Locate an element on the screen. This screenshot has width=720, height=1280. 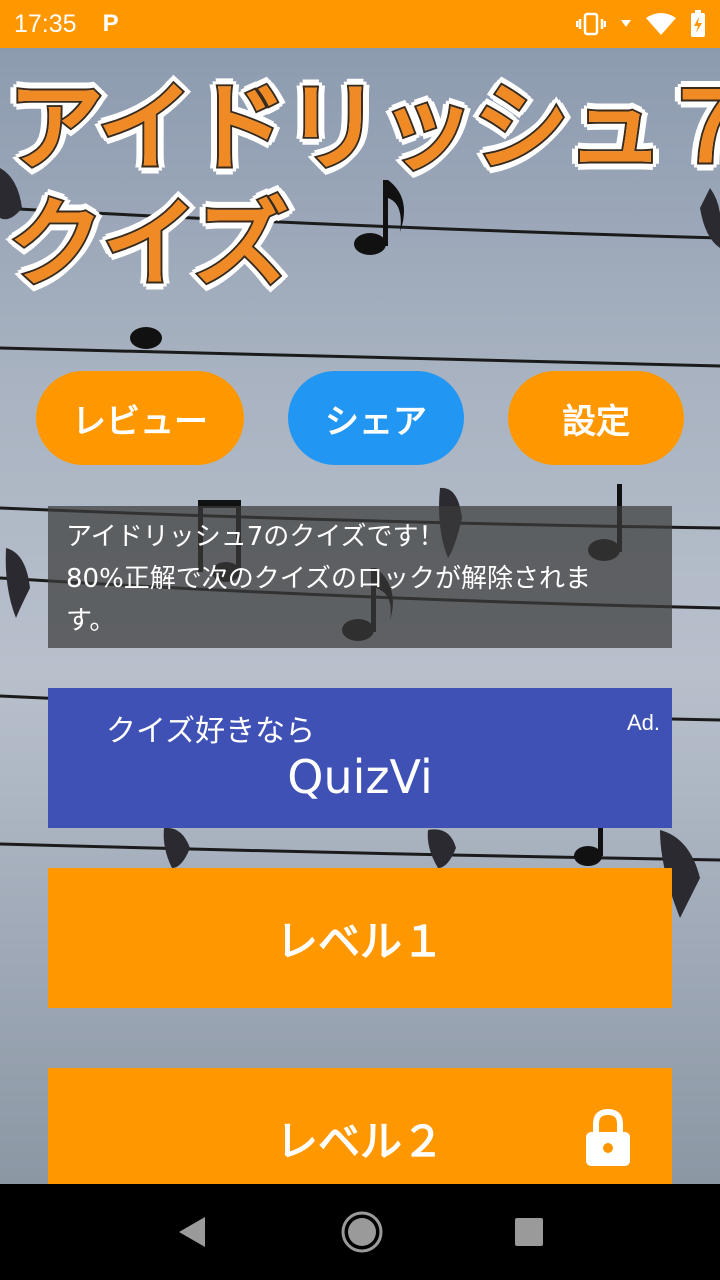
ad-badge: Ad. is located at coordinates (643, 722).